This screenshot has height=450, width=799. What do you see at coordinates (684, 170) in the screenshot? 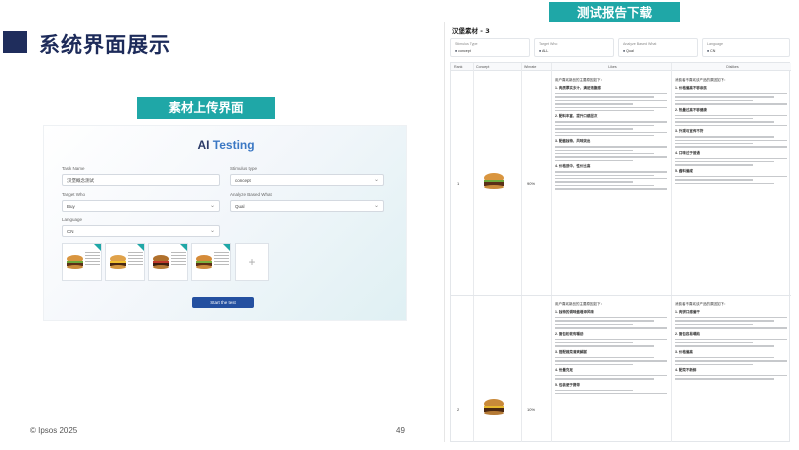
I see `dislikes-point: 5. 酱料偏咸` at bounding box center [684, 170].